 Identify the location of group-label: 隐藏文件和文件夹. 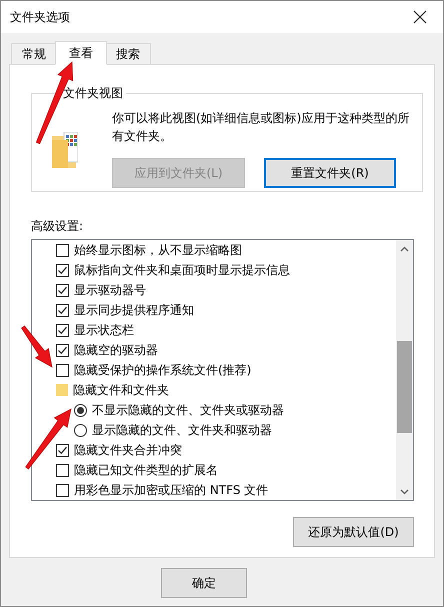
(121, 390).